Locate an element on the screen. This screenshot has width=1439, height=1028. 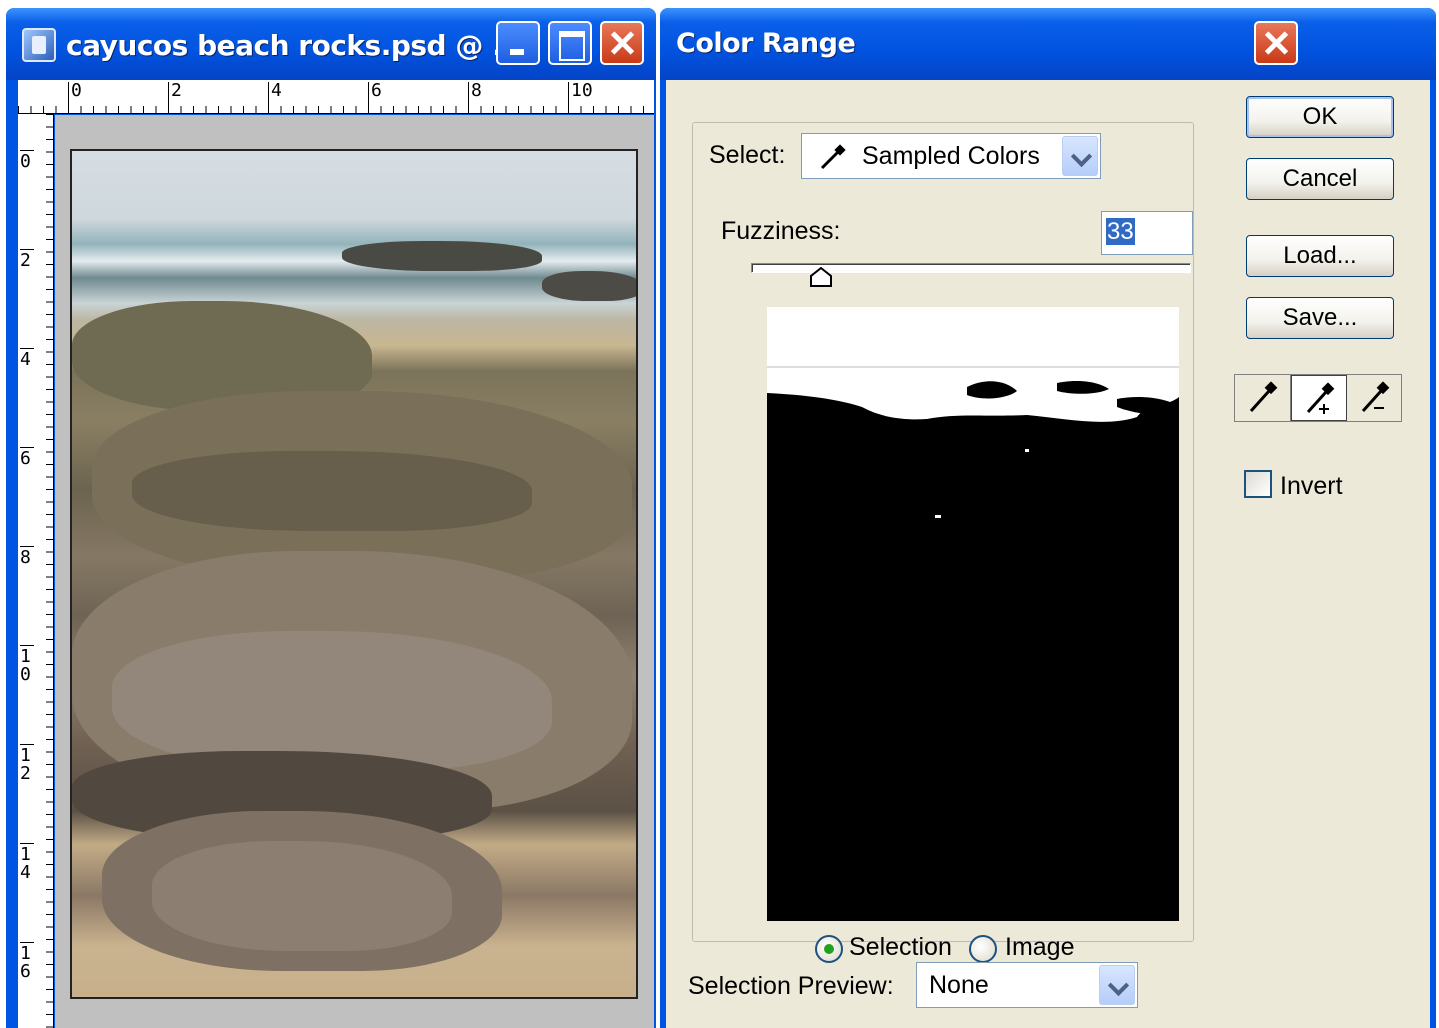
v-ruler-label: 14 is located at coordinates (27, 862).